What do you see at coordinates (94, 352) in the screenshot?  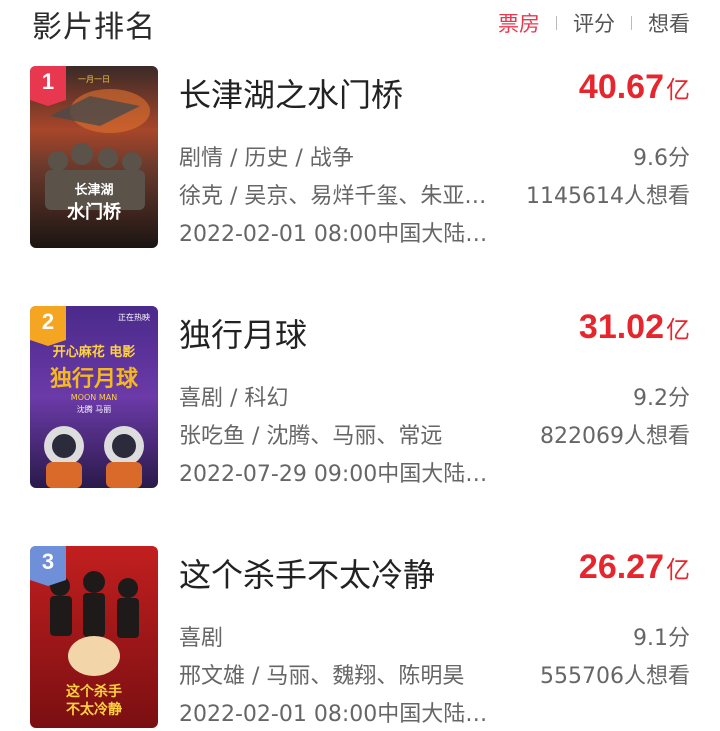 I see `svg-text: 开心麻花 电影` at bounding box center [94, 352].